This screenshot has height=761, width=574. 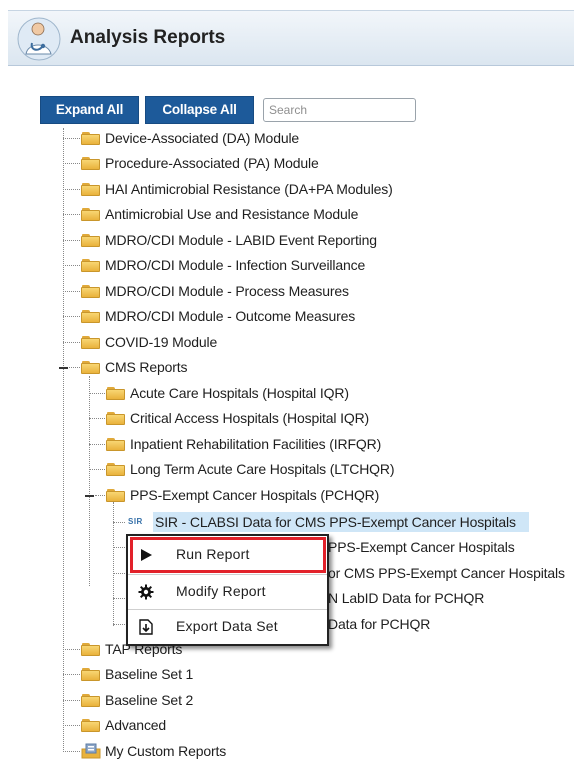 I want to click on modify-report-menu-item: Modify Report, so click(x=227, y=592).